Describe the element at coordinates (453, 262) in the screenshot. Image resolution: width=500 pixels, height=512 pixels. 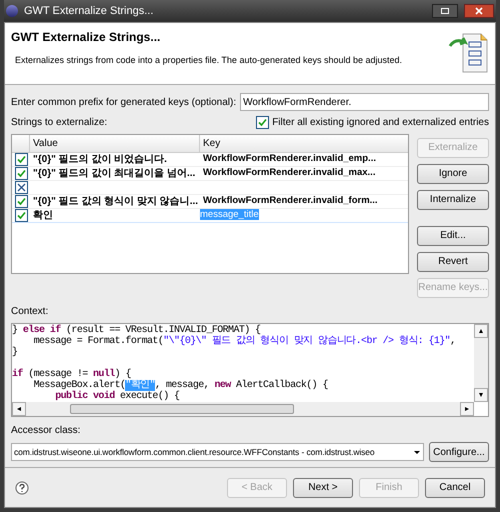
I see `dialog-button: Revert` at that location.